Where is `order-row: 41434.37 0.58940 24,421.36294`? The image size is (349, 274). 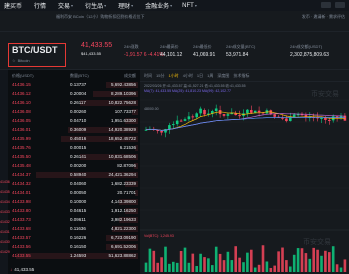
order-row: 41434.37 0.58940 24,421.36294 is located at coordinates (74, 175).